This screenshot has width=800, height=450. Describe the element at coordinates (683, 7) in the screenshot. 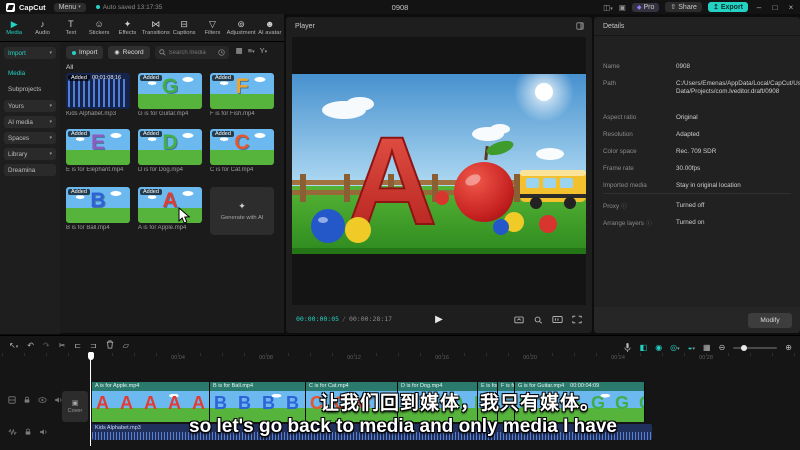

I see `share-button: ⇧ Share` at that location.